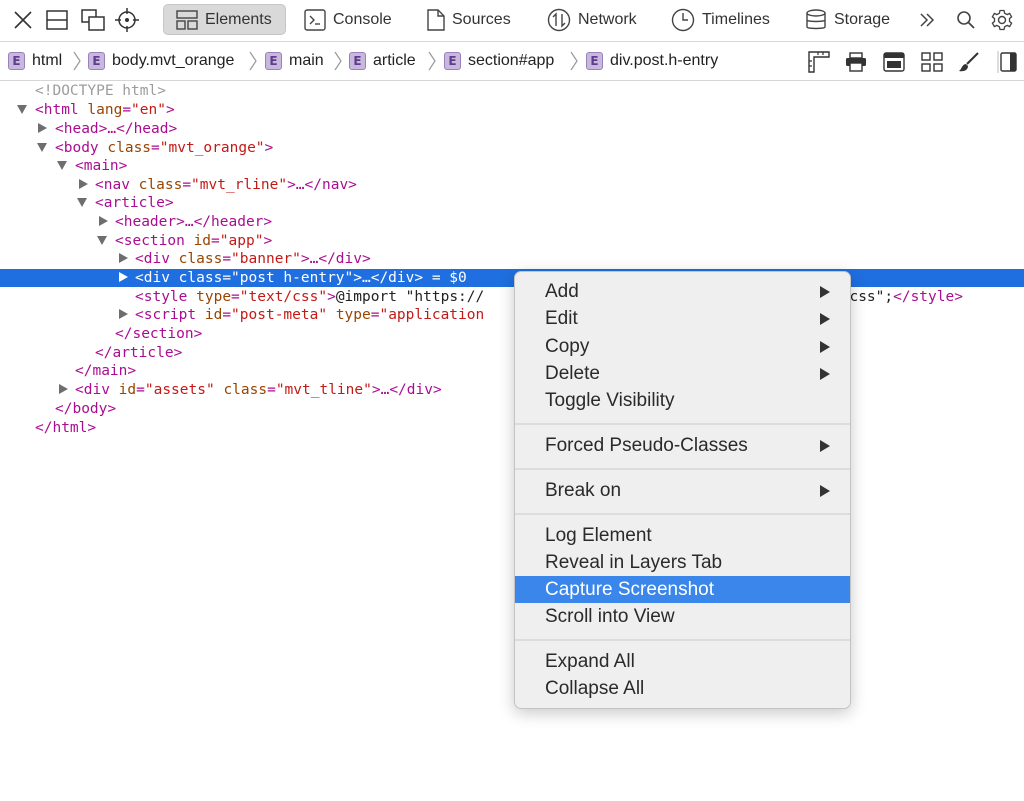 The height and width of the screenshot is (801, 1024). I want to click on breadcrumb-label: article, so click(394, 60).